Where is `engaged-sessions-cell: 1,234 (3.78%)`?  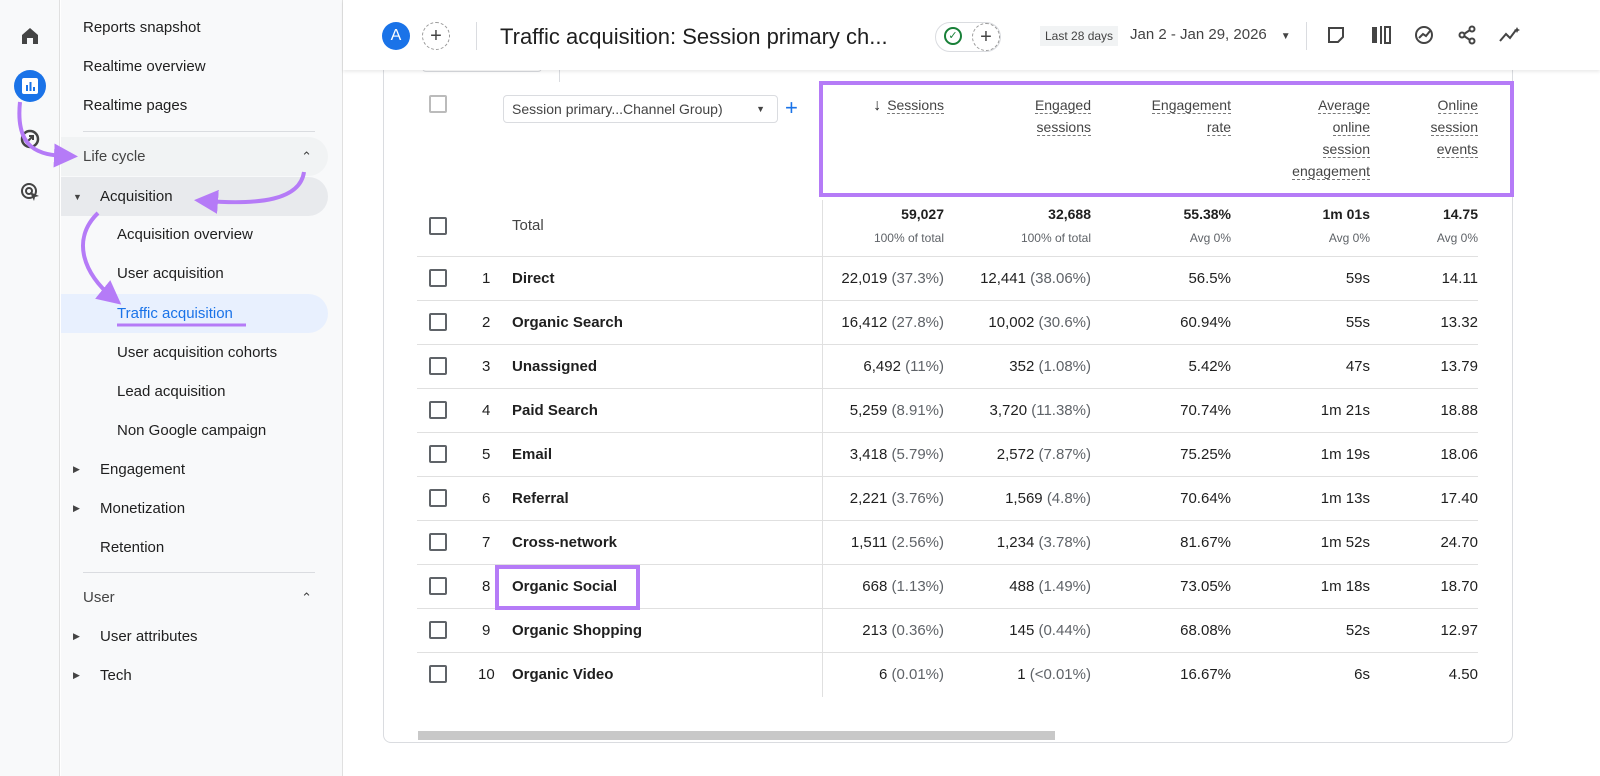
engaged-sessions-cell: 1,234 (3.78%) is located at coordinates (1044, 542).